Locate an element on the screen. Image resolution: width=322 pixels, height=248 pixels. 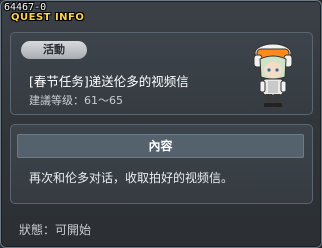
window-title: QUEST INFO is located at coordinates (48, 17).